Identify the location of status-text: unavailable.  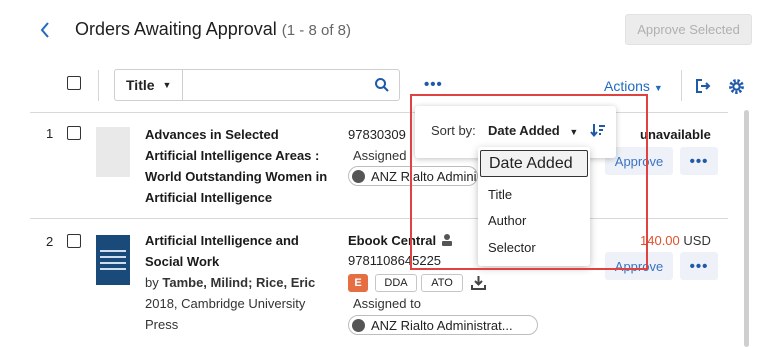
(675, 134).